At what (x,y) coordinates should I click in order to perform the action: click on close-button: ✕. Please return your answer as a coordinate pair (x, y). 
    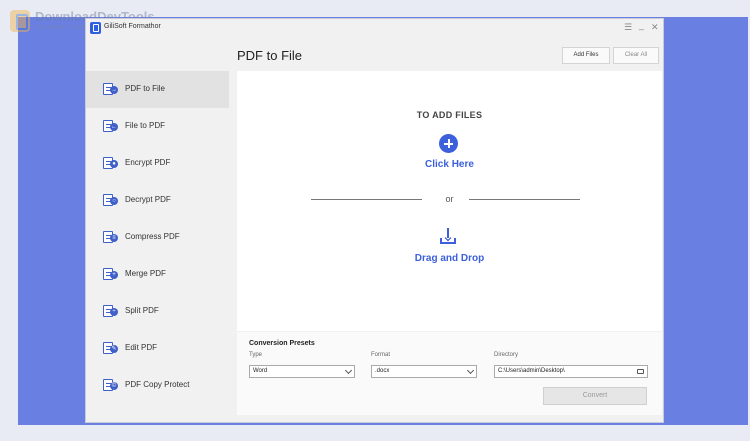
    Looking at the image, I should click on (655, 27).